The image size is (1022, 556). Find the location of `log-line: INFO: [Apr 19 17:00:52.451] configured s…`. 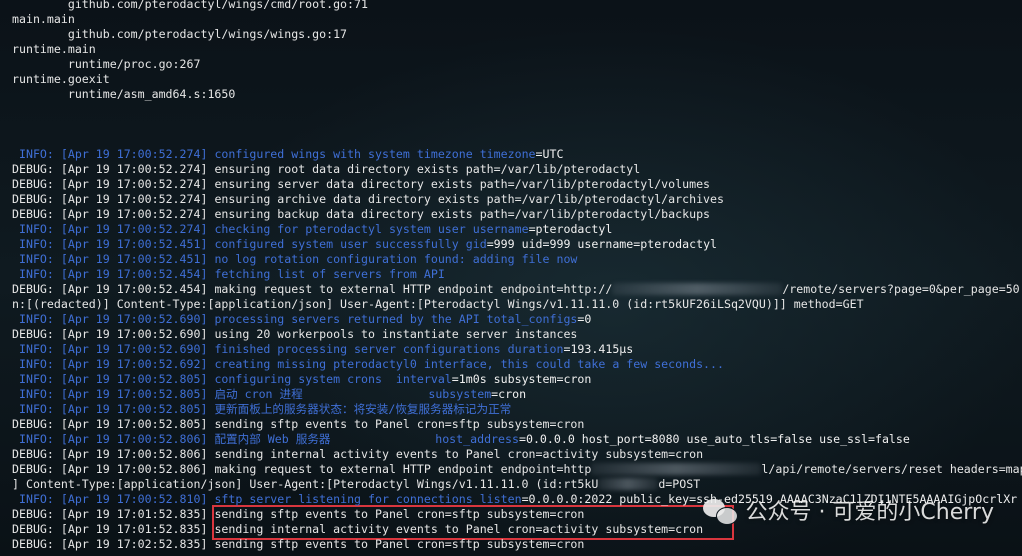

log-line: INFO: [Apr 19 17:00:52.451] configured s… is located at coordinates (364, 244).